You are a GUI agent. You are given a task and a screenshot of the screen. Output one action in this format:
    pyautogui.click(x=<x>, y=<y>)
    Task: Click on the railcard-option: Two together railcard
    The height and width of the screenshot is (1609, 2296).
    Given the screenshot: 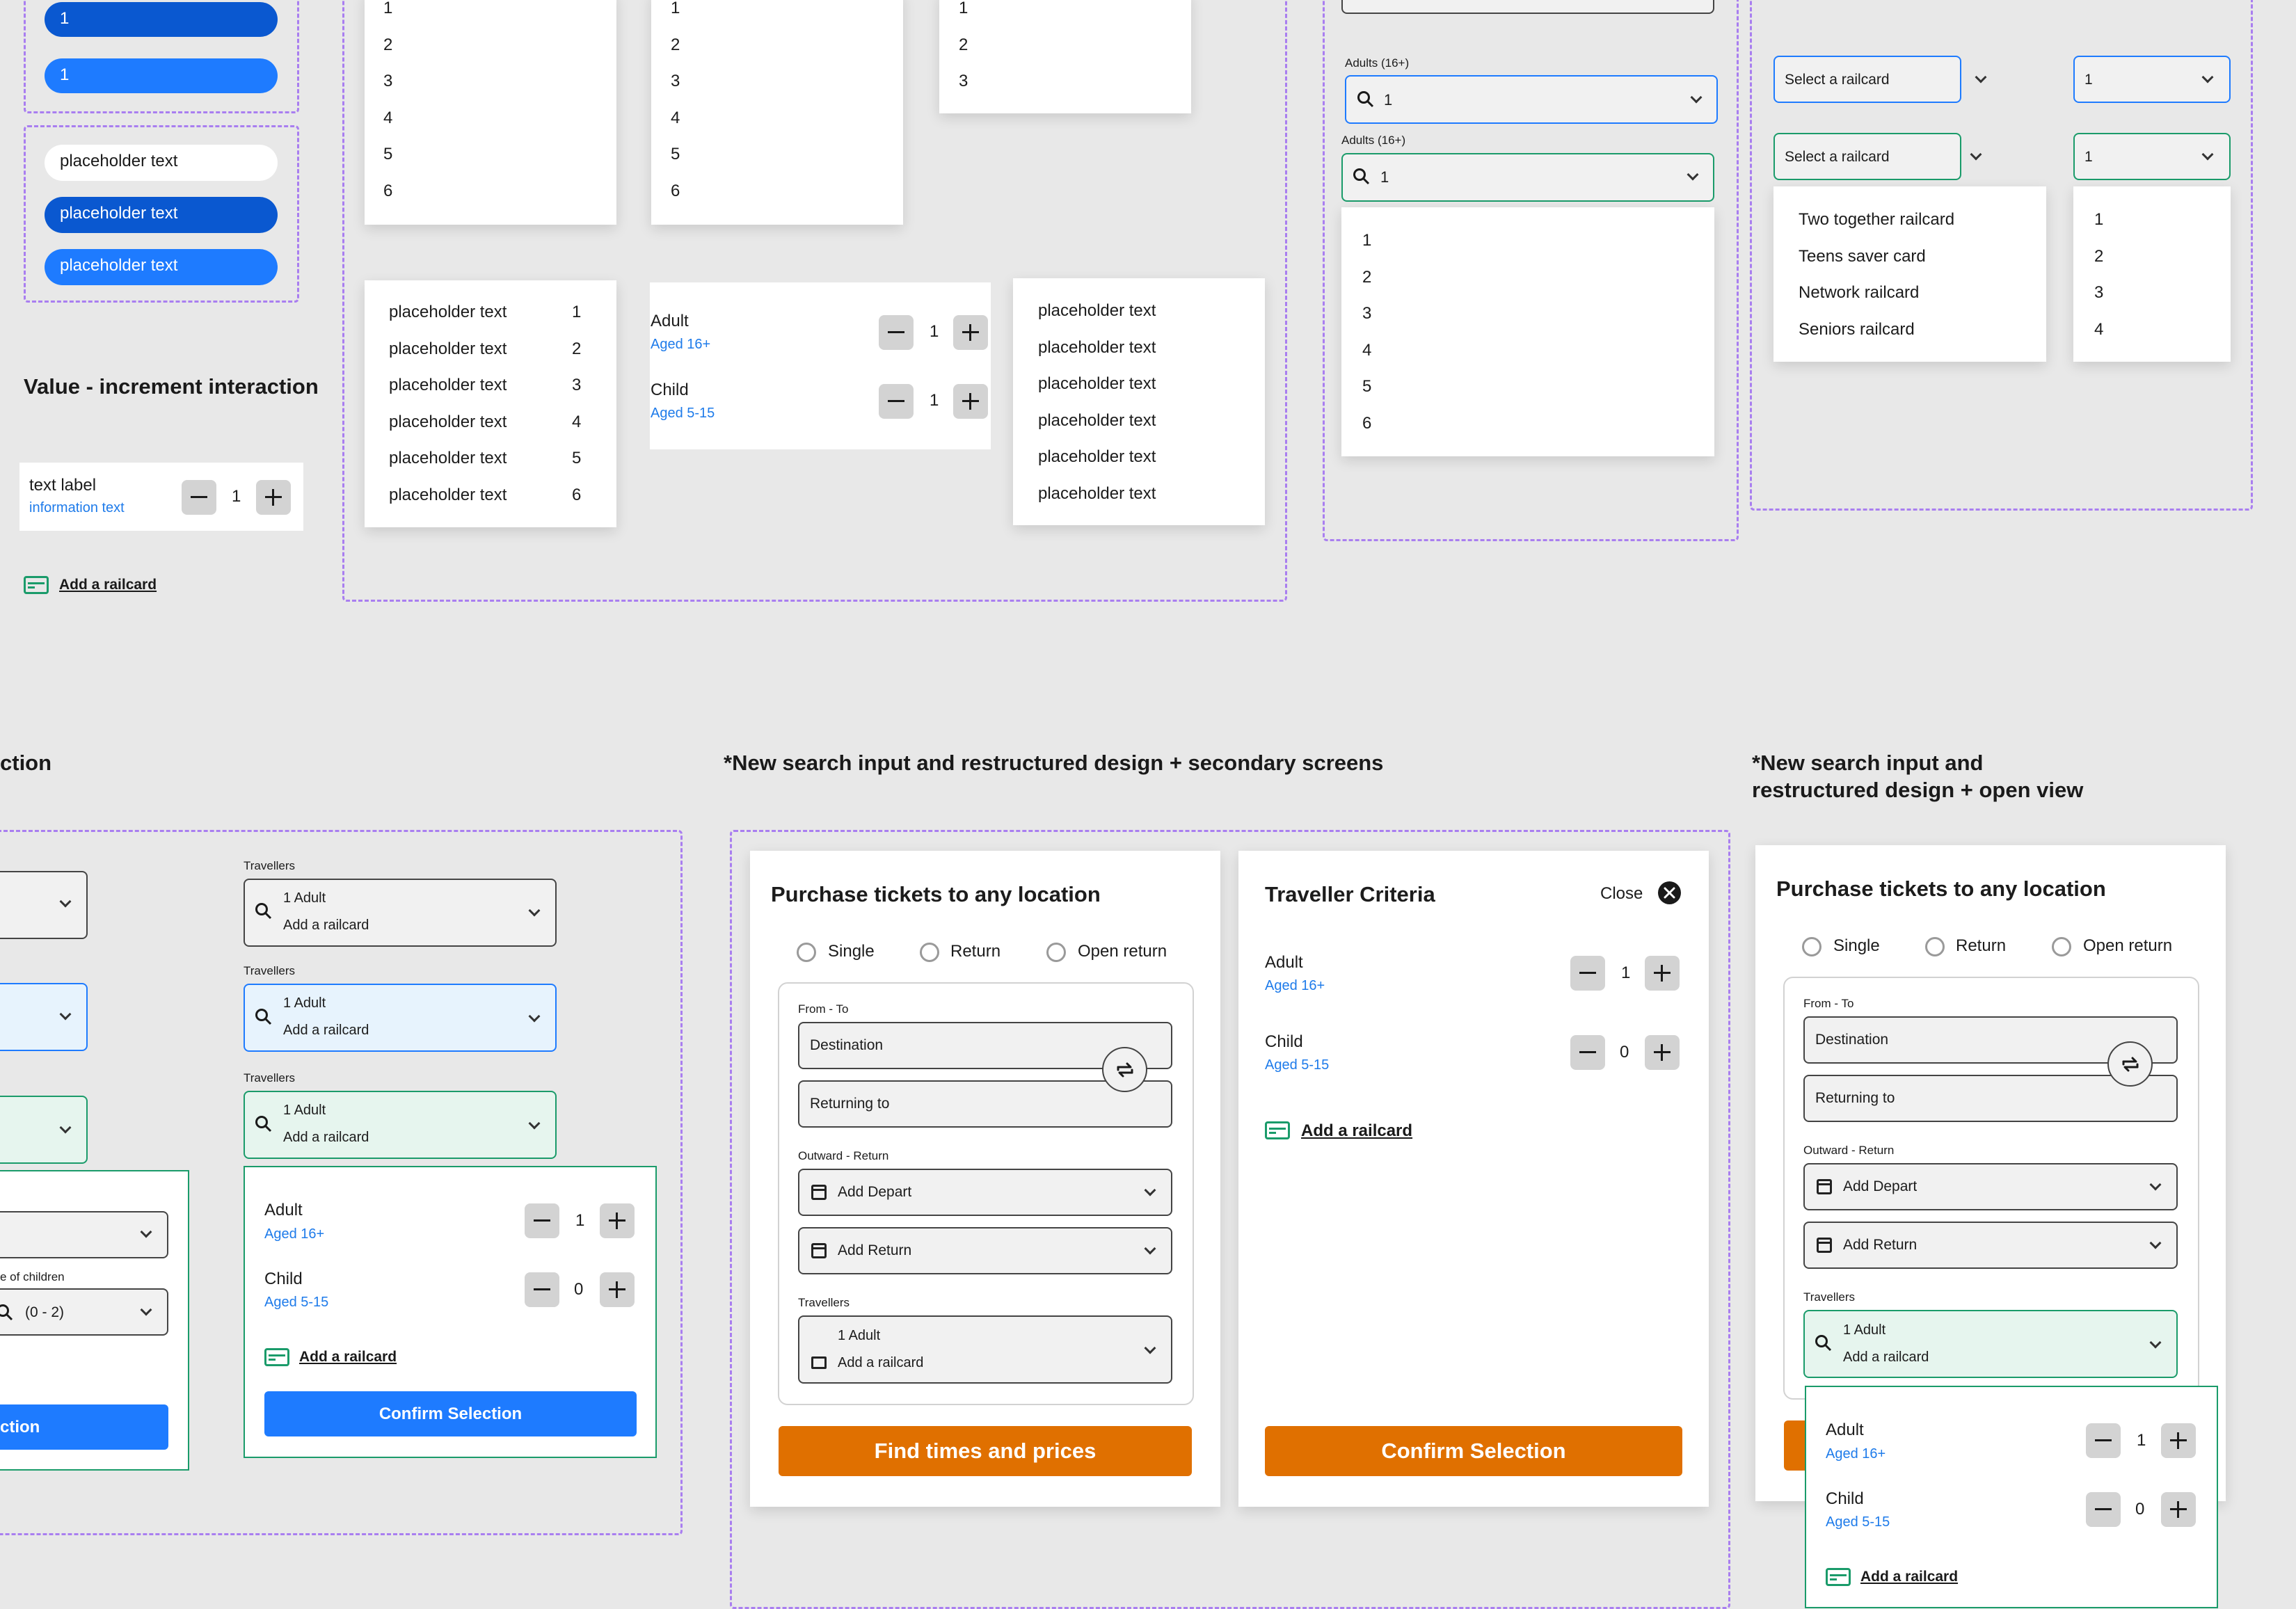 What is the action you would take?
    pyautogui.click(x=1876, y=220)
    